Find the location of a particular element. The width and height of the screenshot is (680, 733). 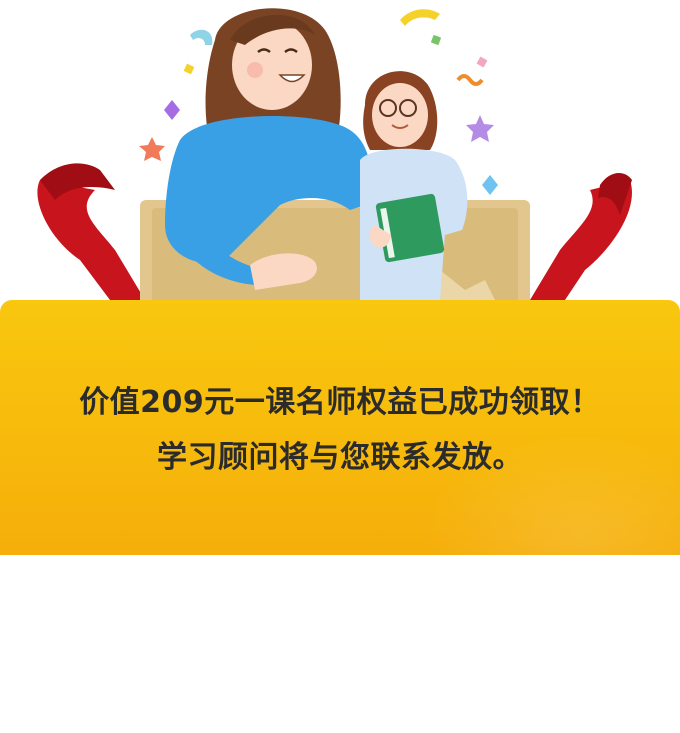

daughter-face is located at coordinates (400, 115).